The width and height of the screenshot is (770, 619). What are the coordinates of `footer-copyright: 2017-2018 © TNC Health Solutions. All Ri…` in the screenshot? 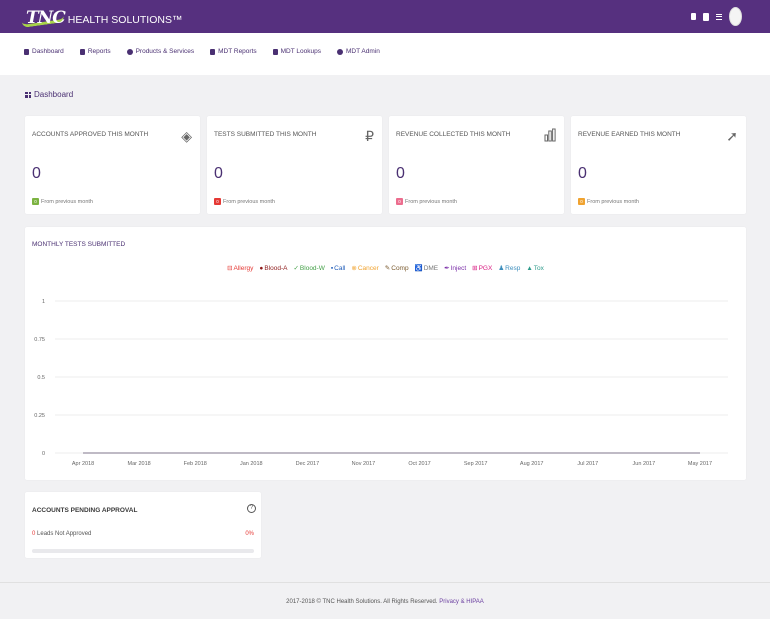 It's located at (362, 602).